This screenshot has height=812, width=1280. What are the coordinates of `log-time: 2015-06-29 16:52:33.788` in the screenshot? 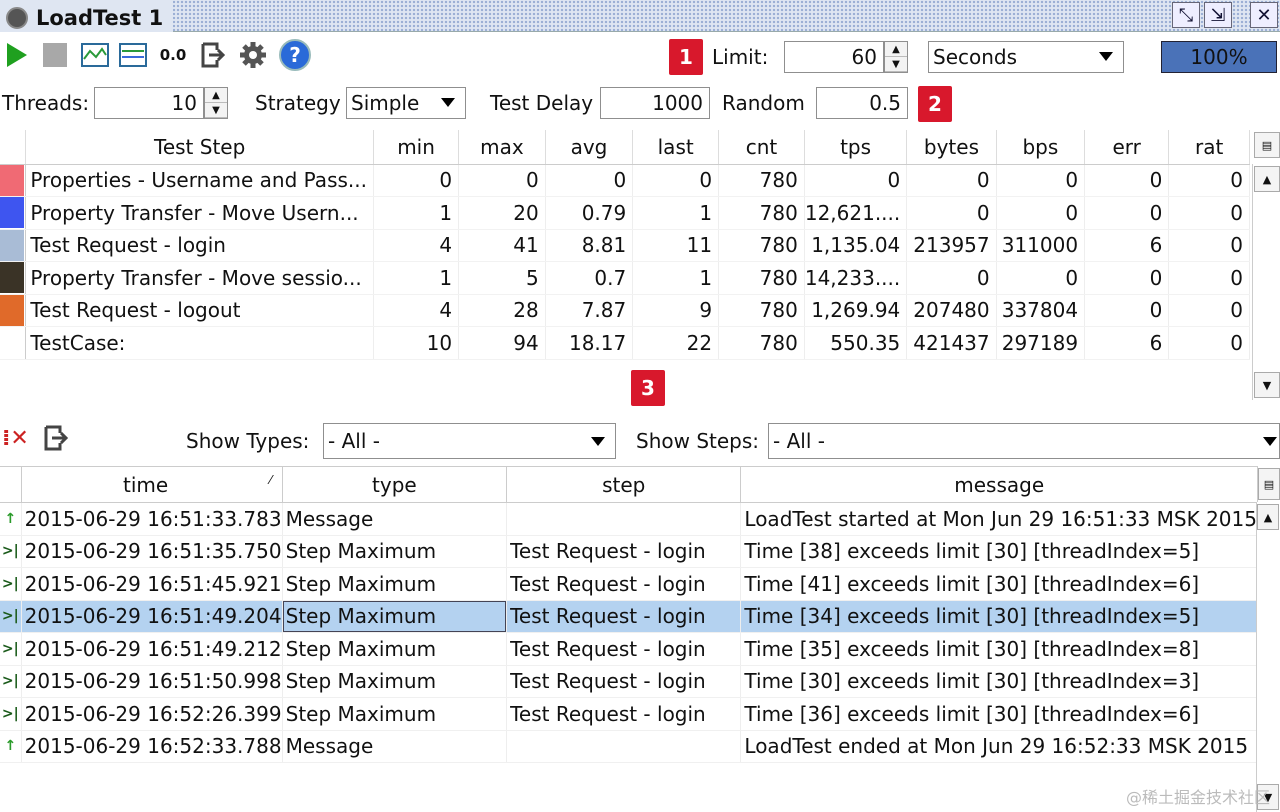 It's located at (152, 746).